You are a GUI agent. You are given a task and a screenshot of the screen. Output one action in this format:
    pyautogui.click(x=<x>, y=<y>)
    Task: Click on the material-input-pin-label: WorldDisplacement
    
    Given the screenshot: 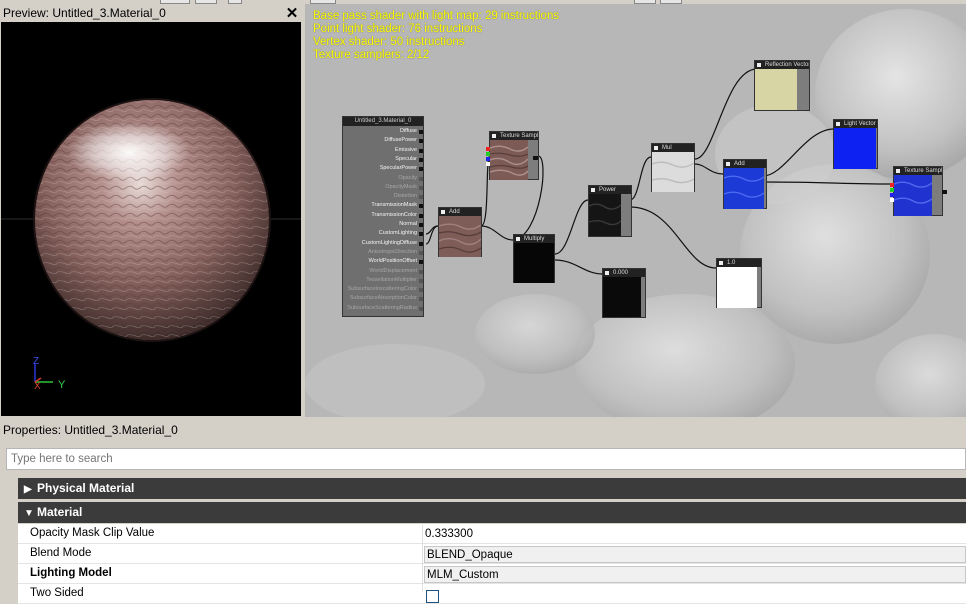 What is the action you would take?
    pyautogui.click(x=393, y=270)
    